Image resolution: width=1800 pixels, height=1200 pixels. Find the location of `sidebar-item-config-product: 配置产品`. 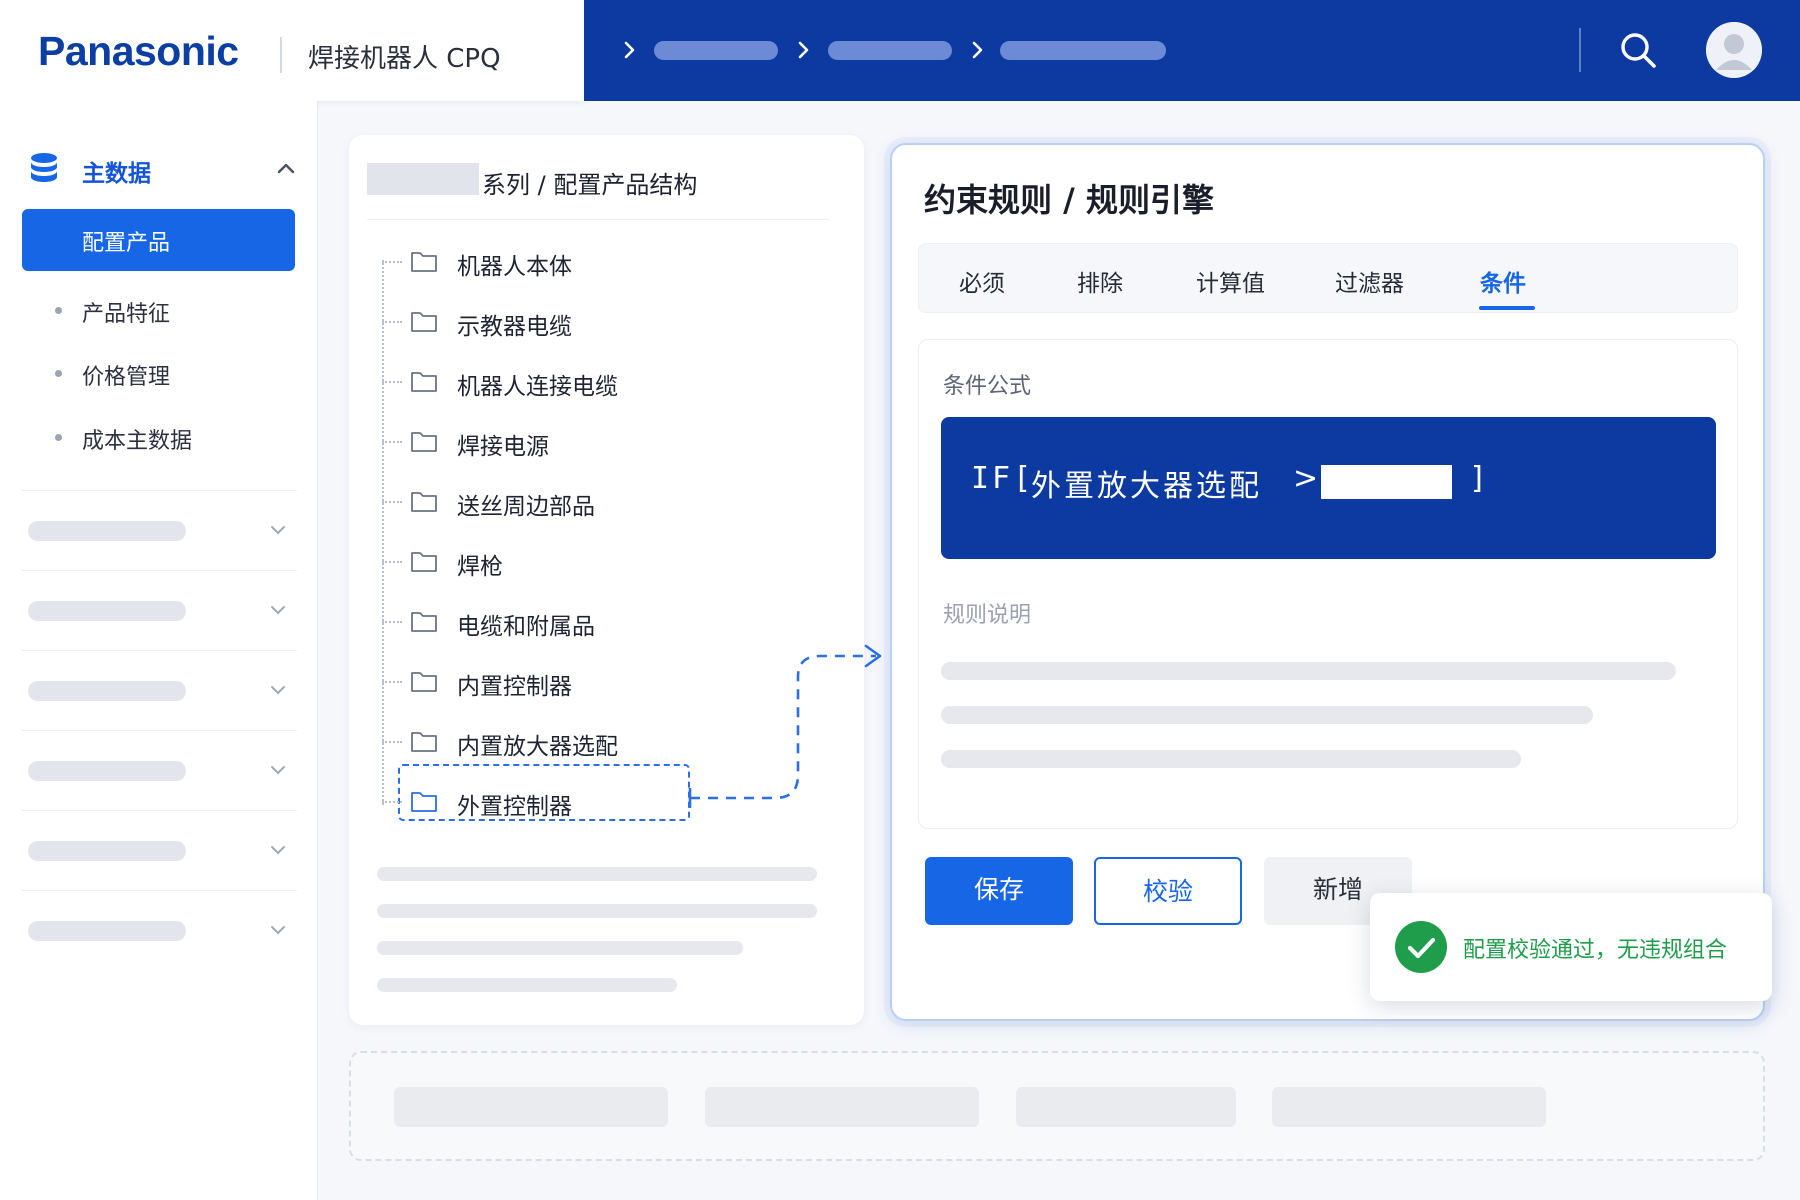

sidebar-item-config-product: 配置产品 is located at coordinates (158, 240).